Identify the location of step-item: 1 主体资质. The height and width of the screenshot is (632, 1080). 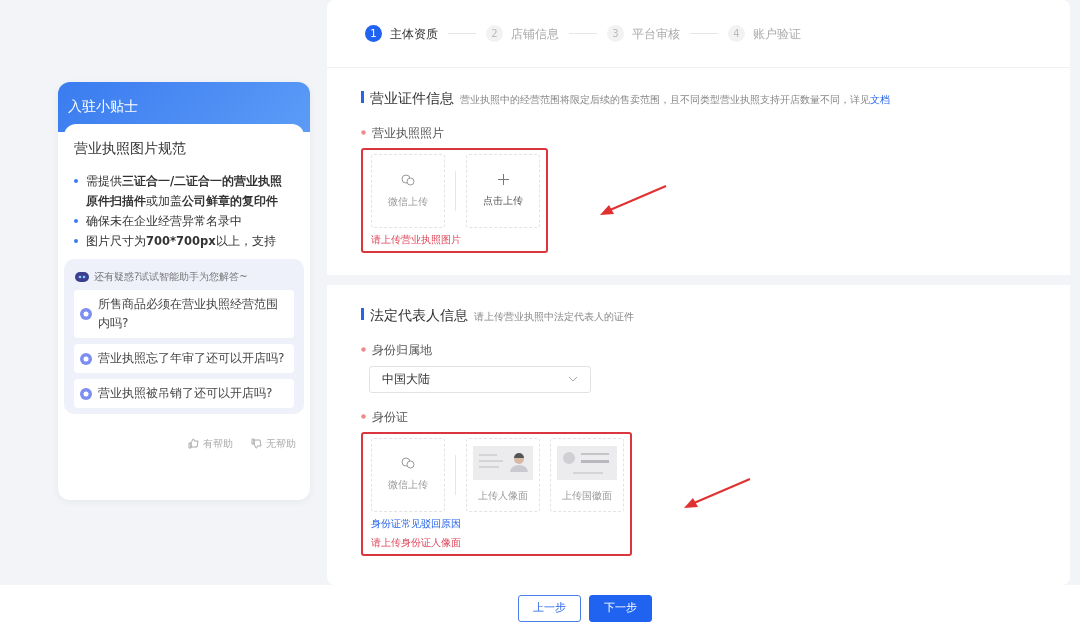
(401, 33).